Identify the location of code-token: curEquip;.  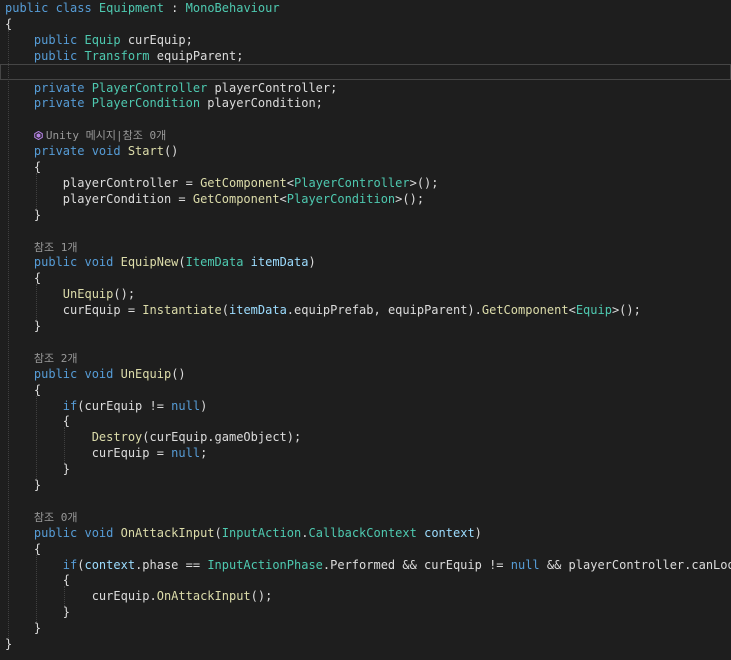
(156, 39).